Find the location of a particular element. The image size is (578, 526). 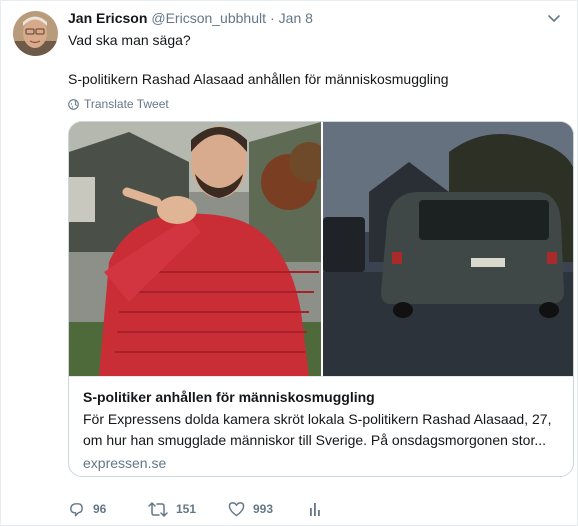

retweet-button: 151 is located at coordinates (188, 509).